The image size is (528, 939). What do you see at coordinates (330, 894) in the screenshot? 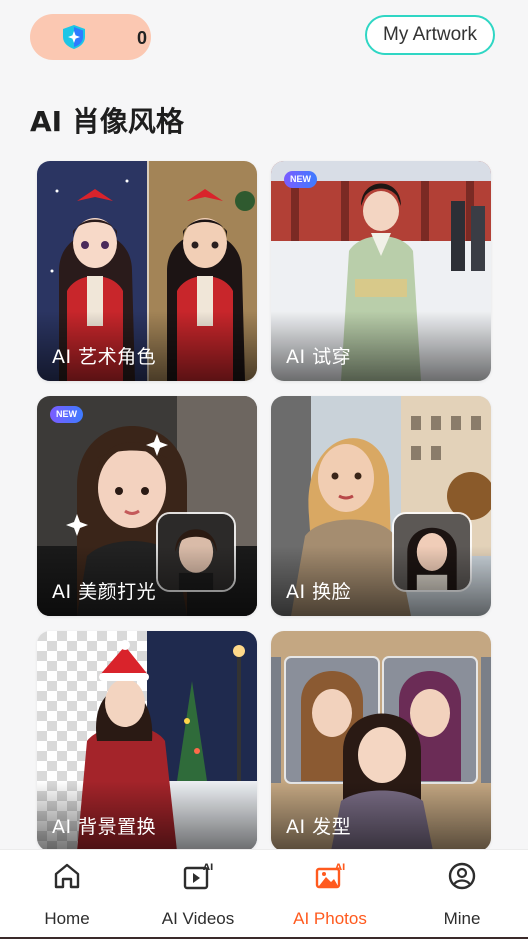
I see `nav-item-ai-photos: AI AI Photos` at bounding box center [330, 894].